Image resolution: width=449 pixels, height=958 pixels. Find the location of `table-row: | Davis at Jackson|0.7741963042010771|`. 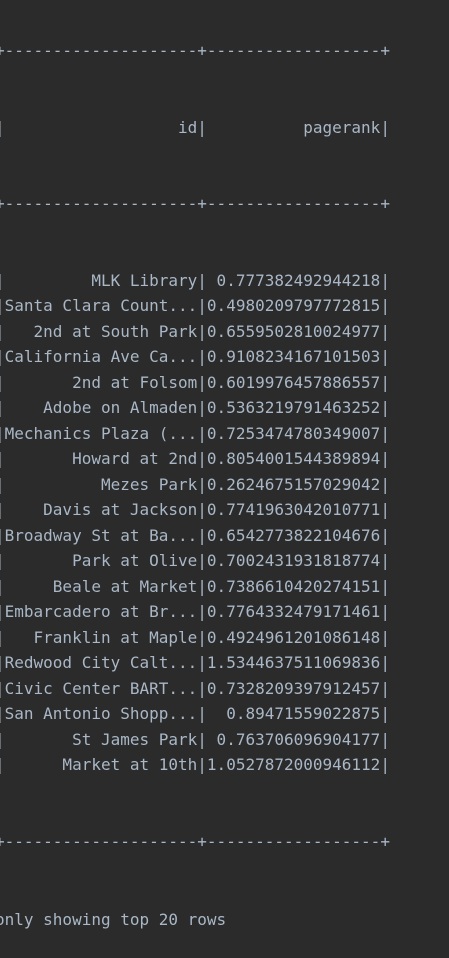

table-row: | Davis at Jackson|0.7741963042010771| is located at coordinates (195, 509).